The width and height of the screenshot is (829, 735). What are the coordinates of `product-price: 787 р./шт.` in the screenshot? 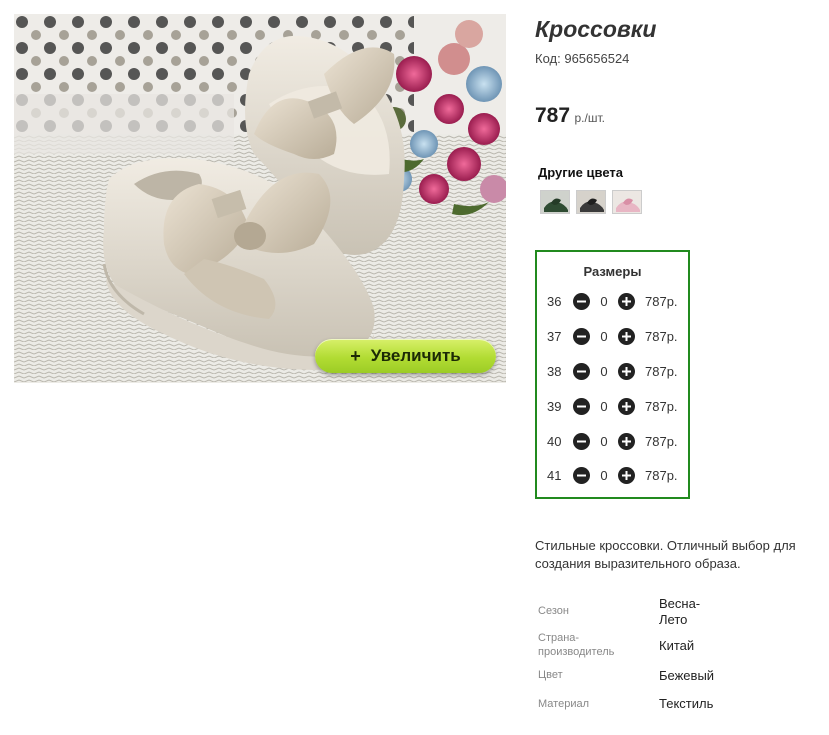 It's located at (570, 116).